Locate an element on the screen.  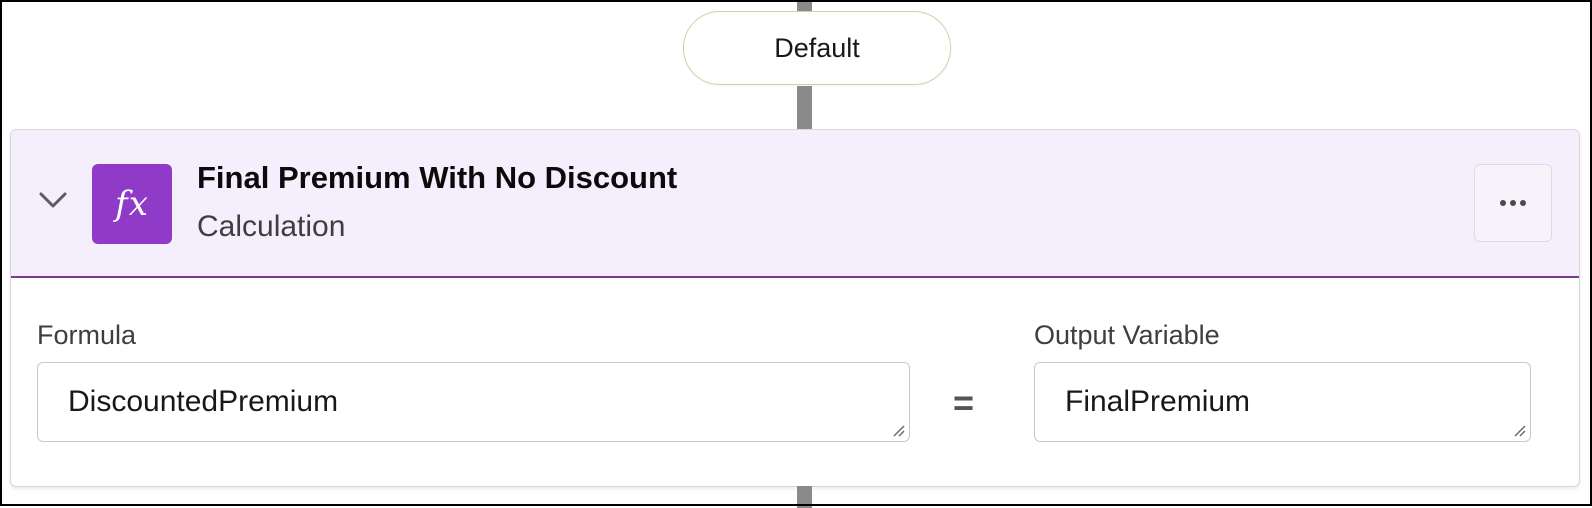
default-branch-label: Default is located at coordinates (817, 47).